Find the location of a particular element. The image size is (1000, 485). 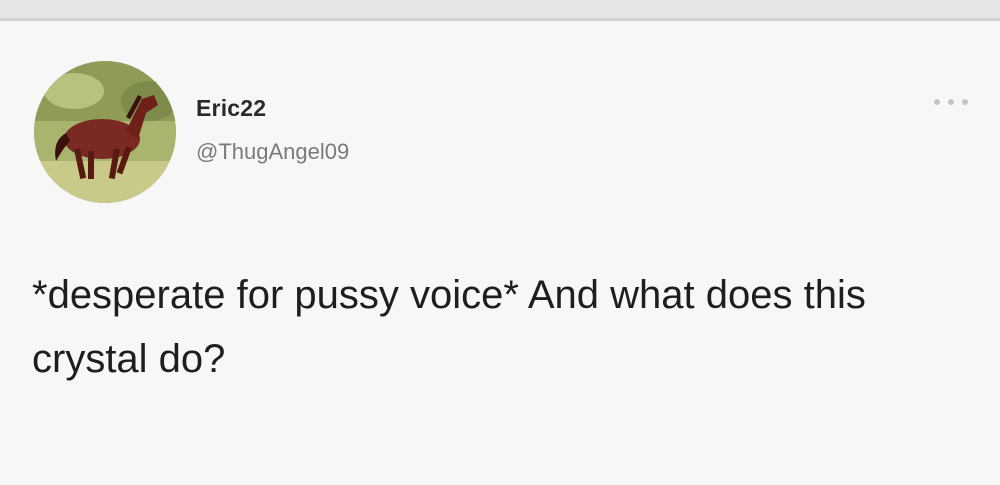

more-options-icon is located at coordinates (951, 102).